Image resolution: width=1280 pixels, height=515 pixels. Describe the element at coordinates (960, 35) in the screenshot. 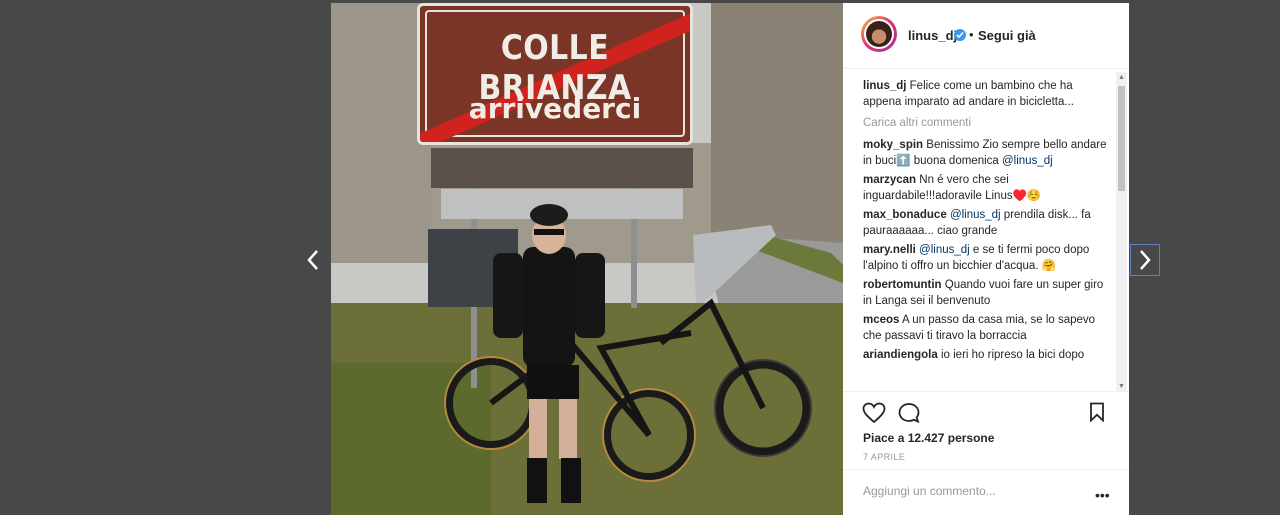

I see `verified-badge-icon` at that location.